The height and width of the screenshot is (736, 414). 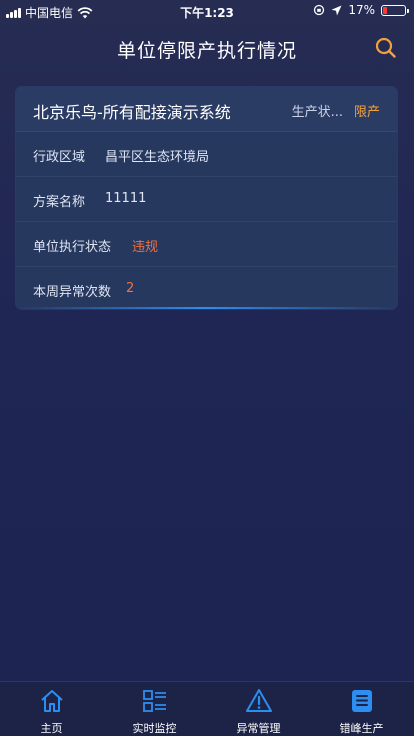 I want to click on status-right: 17%, so click(x=361, y=10).